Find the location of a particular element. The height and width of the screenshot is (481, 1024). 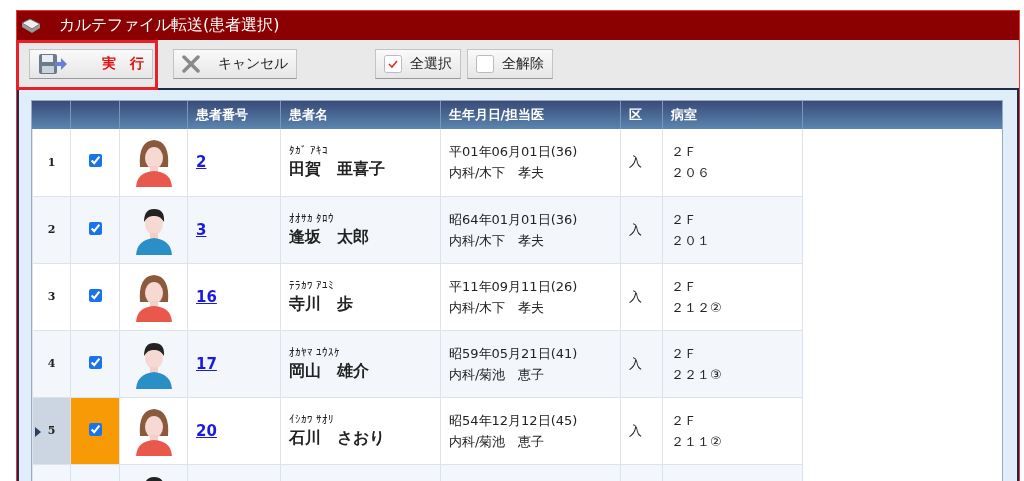

patient-name: 田賀 亜喜子 is located at coordinates (337, 170).